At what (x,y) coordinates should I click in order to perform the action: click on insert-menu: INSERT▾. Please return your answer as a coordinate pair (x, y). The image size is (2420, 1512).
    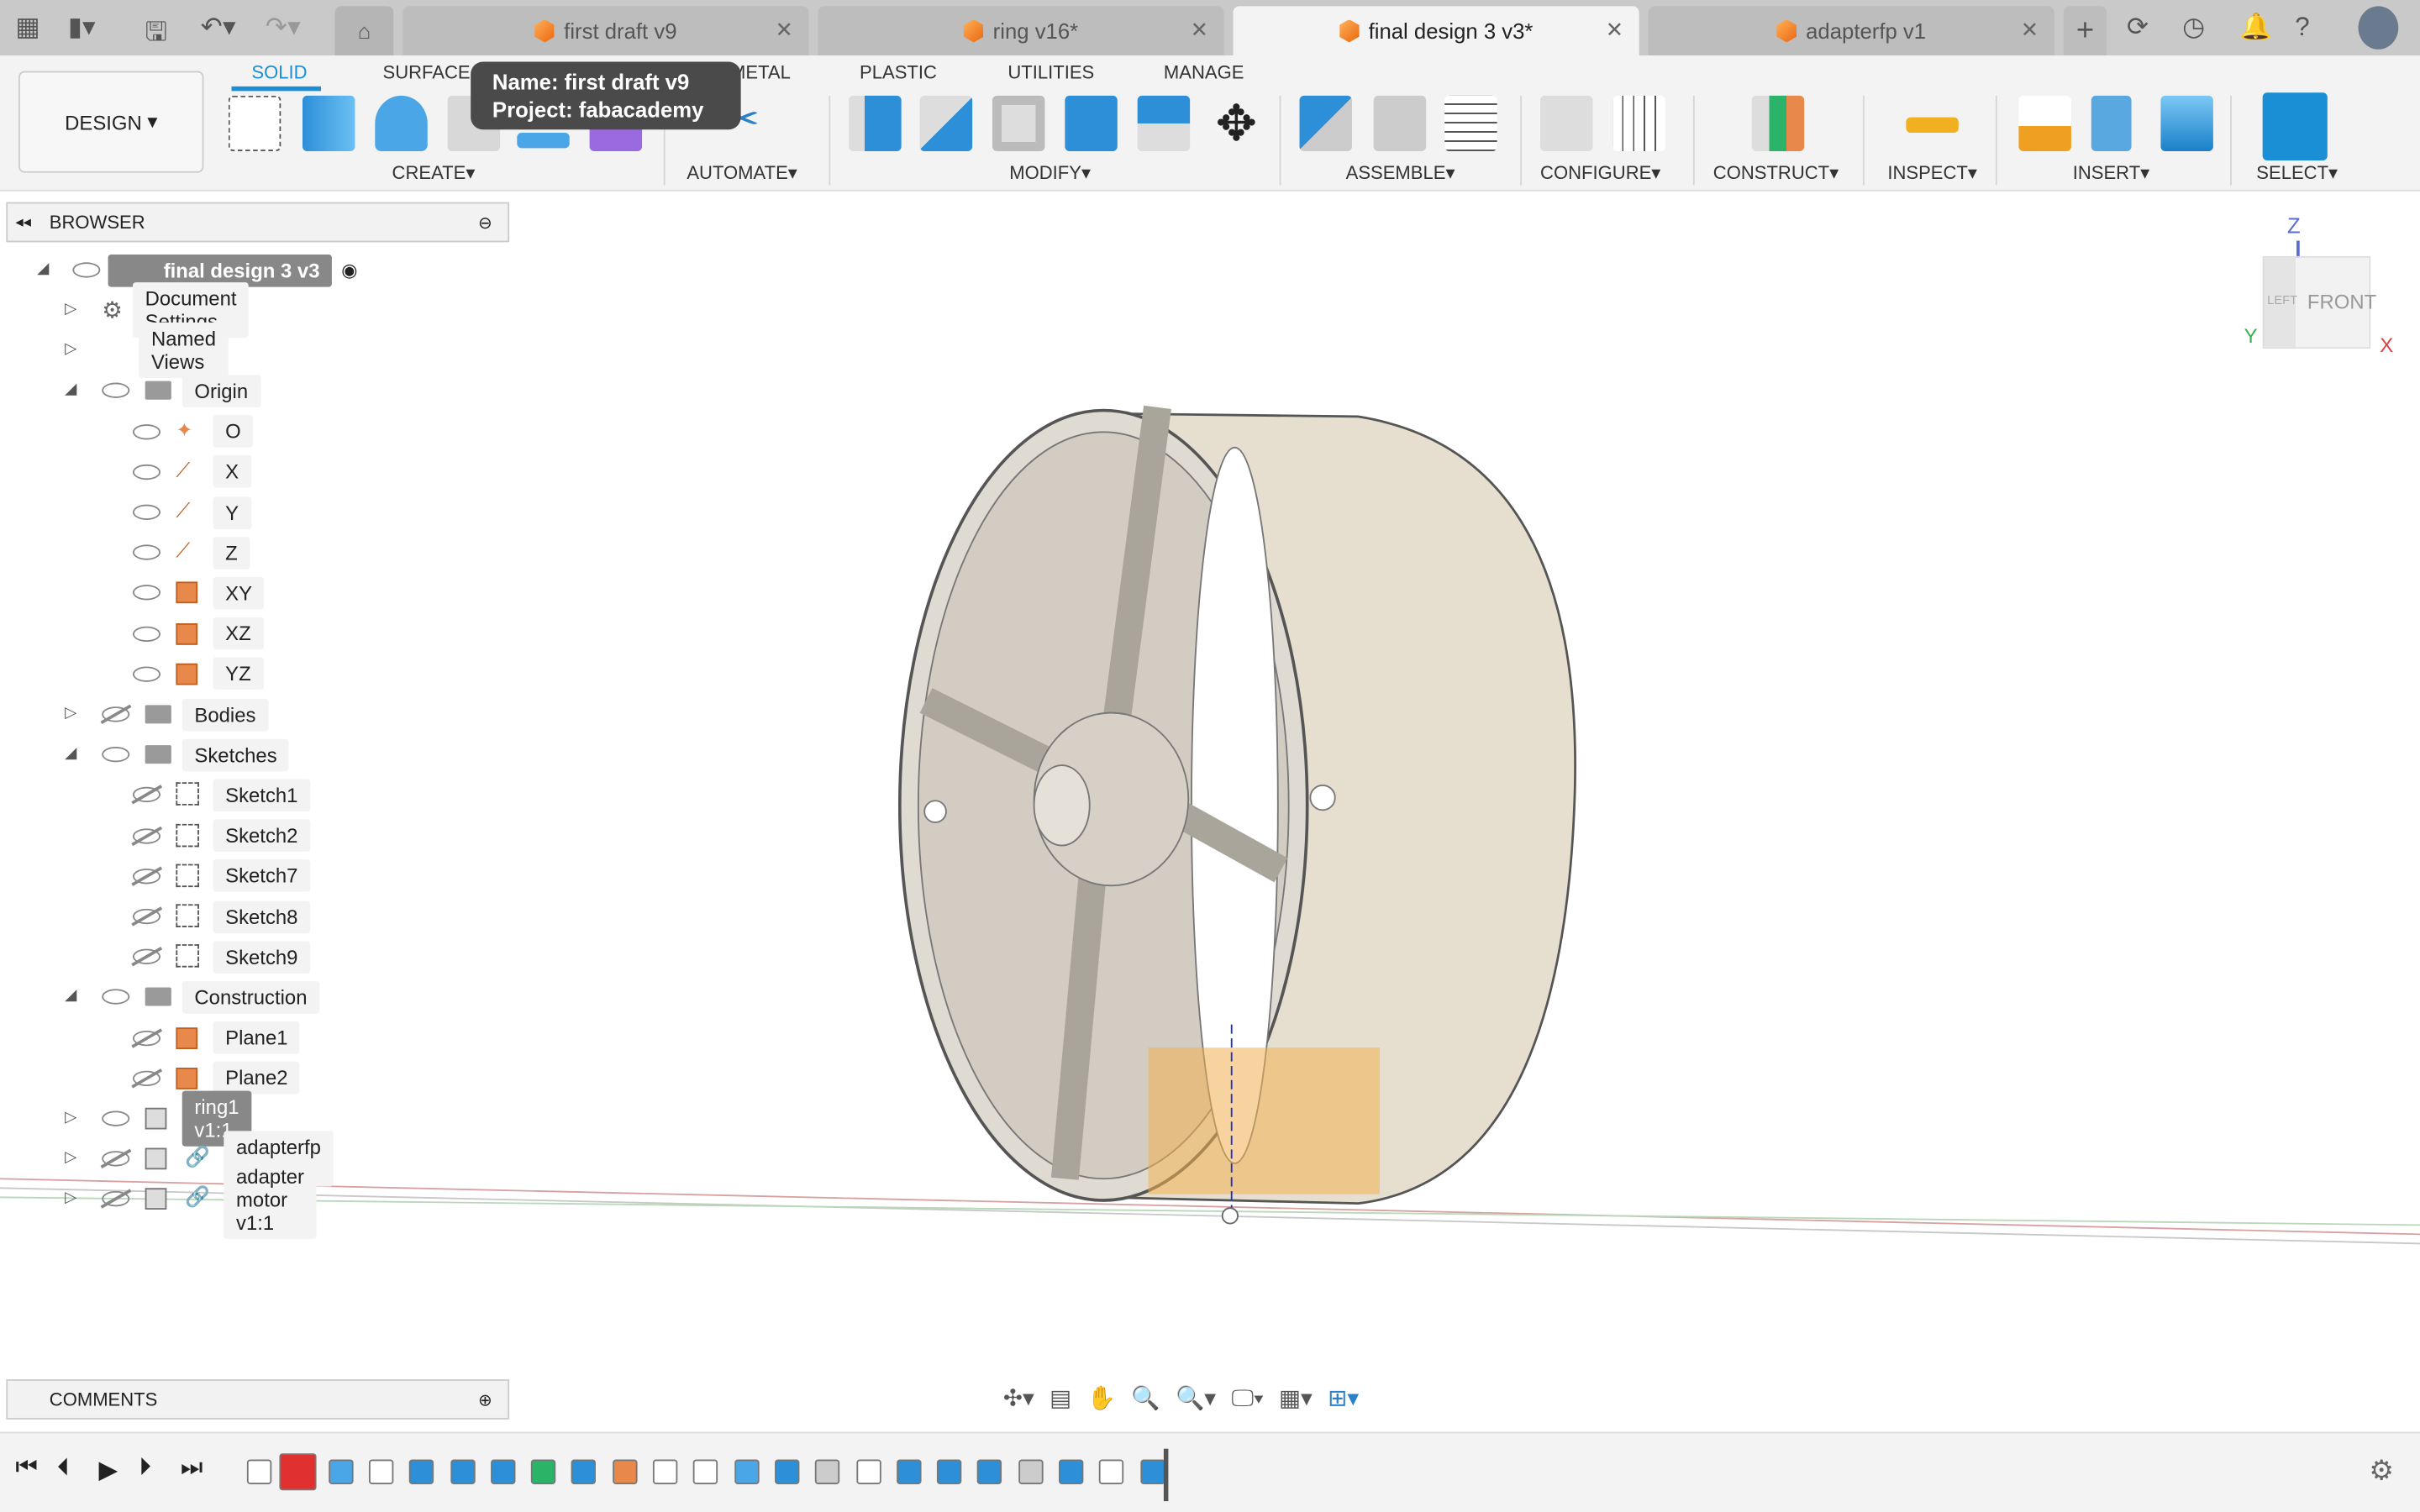
    Looking at the image, I should click on (2111, 173).